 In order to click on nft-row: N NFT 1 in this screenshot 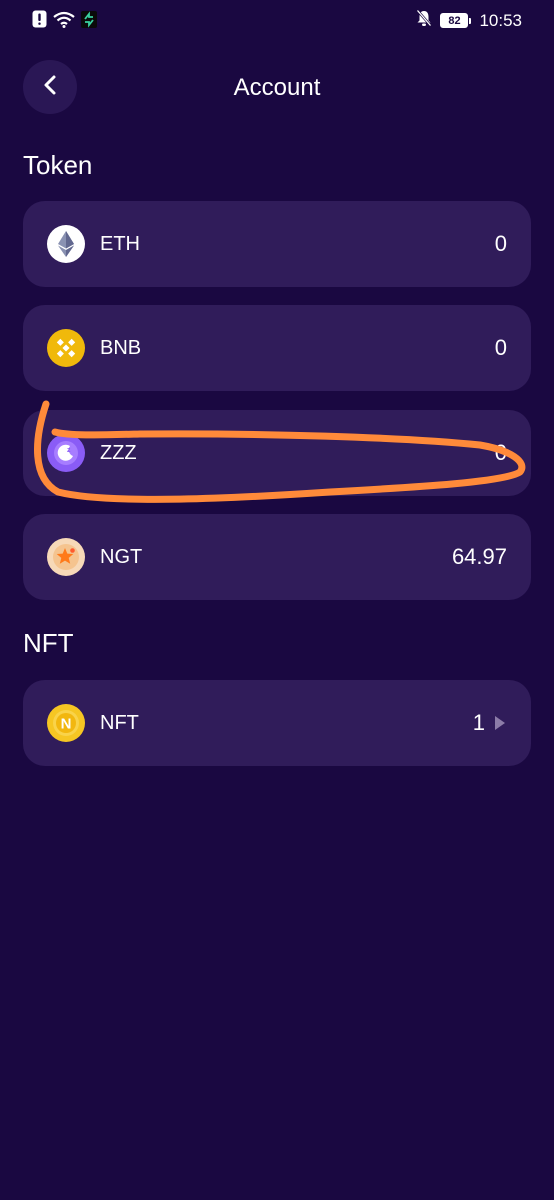, I will do `click(277, 723)`.